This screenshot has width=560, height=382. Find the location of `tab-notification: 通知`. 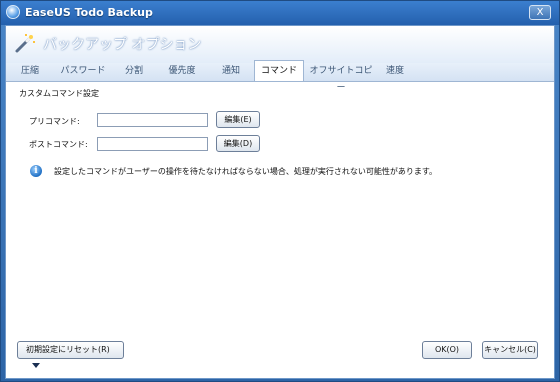

tab-notification: 通知 is located at coordinates (231, 71).